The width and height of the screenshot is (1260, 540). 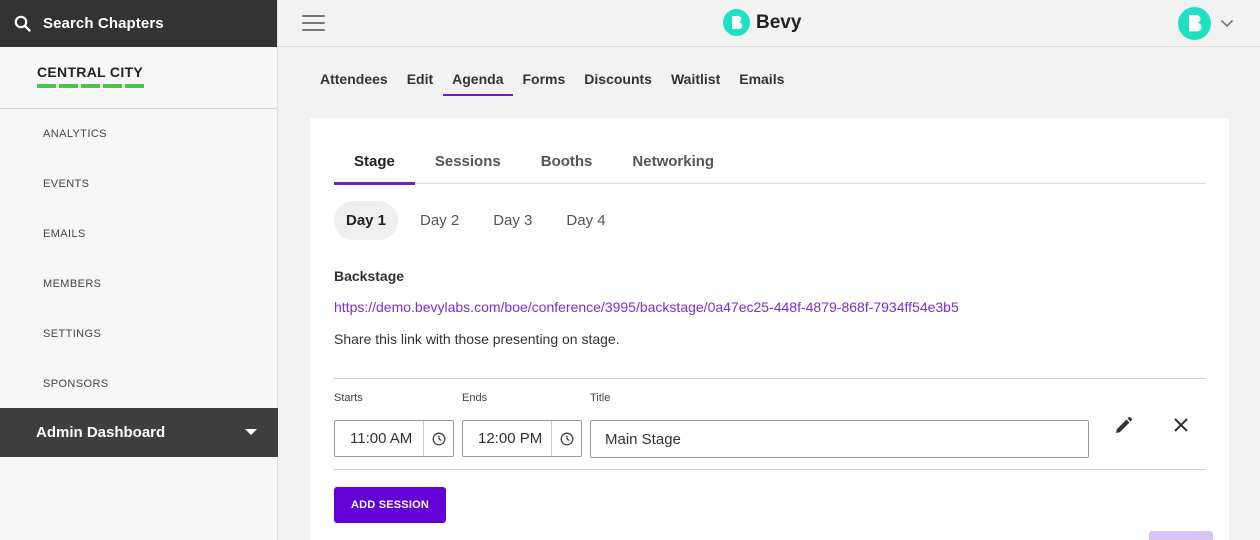 What do you see at coordinates (390, 505) in the screenshot?
I see `add-session-button: ADD SESSION` at bounding box center [390, 505].